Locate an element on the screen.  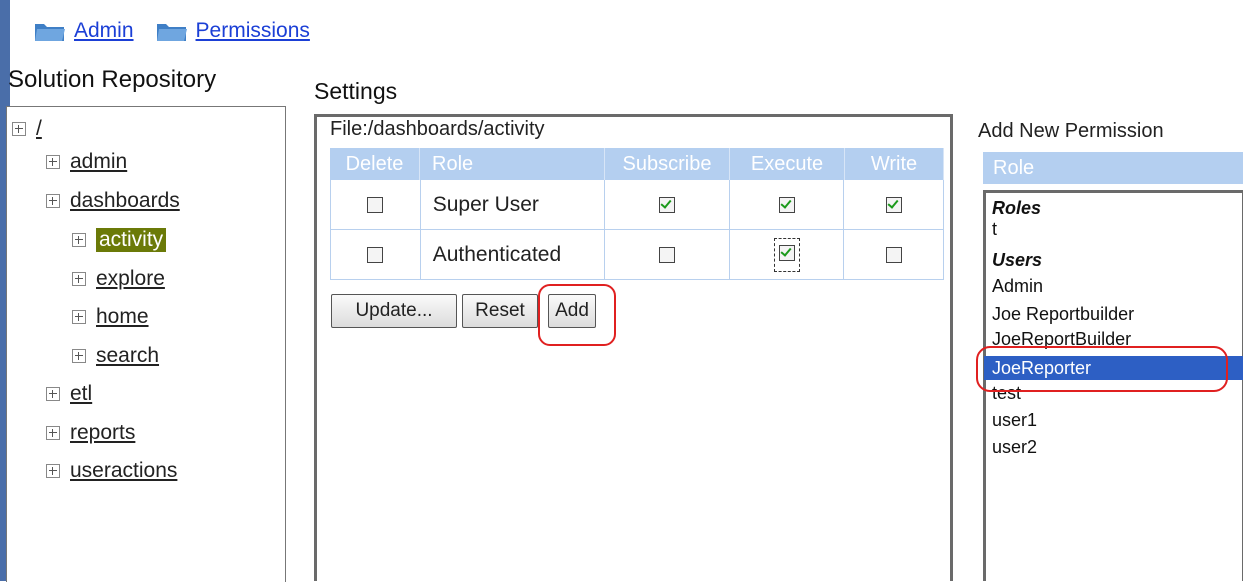
reset-button: Reset is located at coordinates (500, 311).